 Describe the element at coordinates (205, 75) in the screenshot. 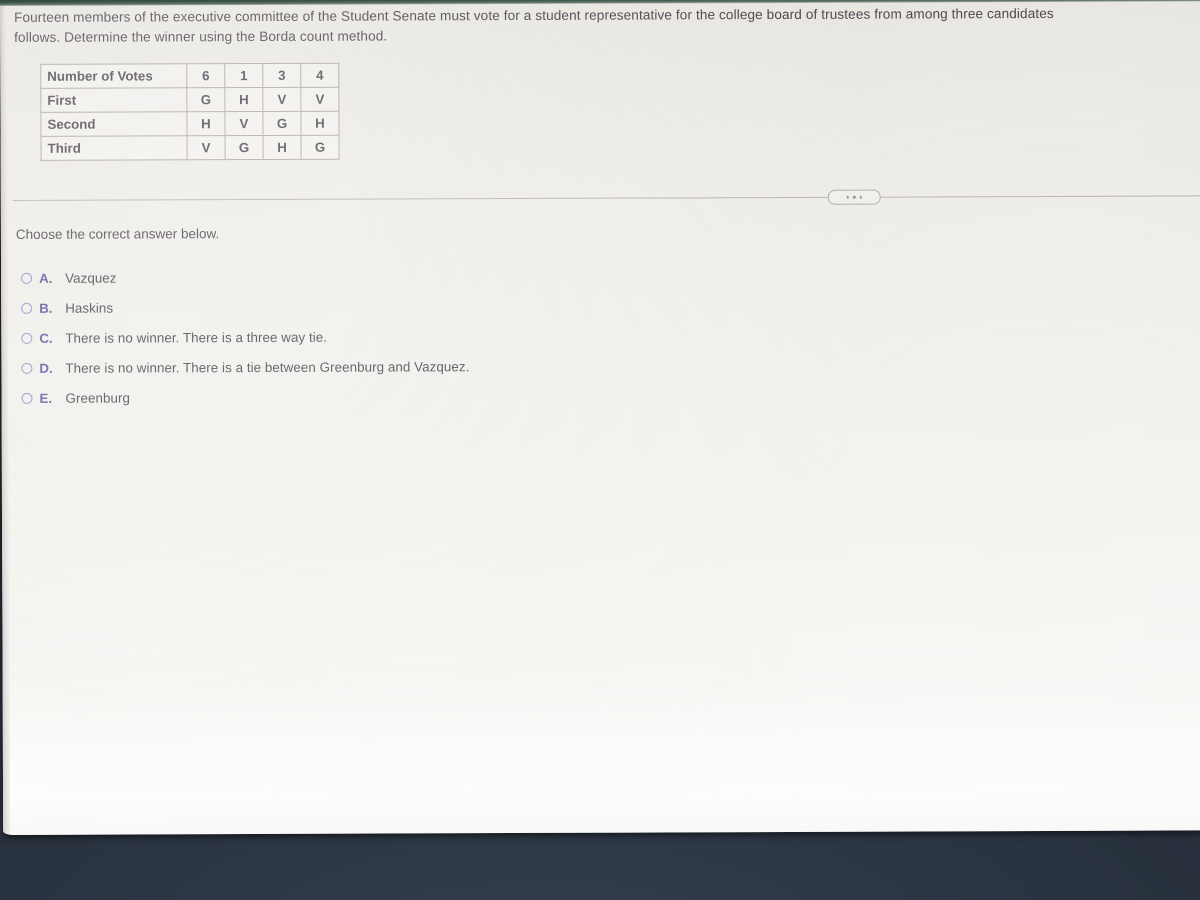

I see `table-cell-votes-1: 6` at that location.